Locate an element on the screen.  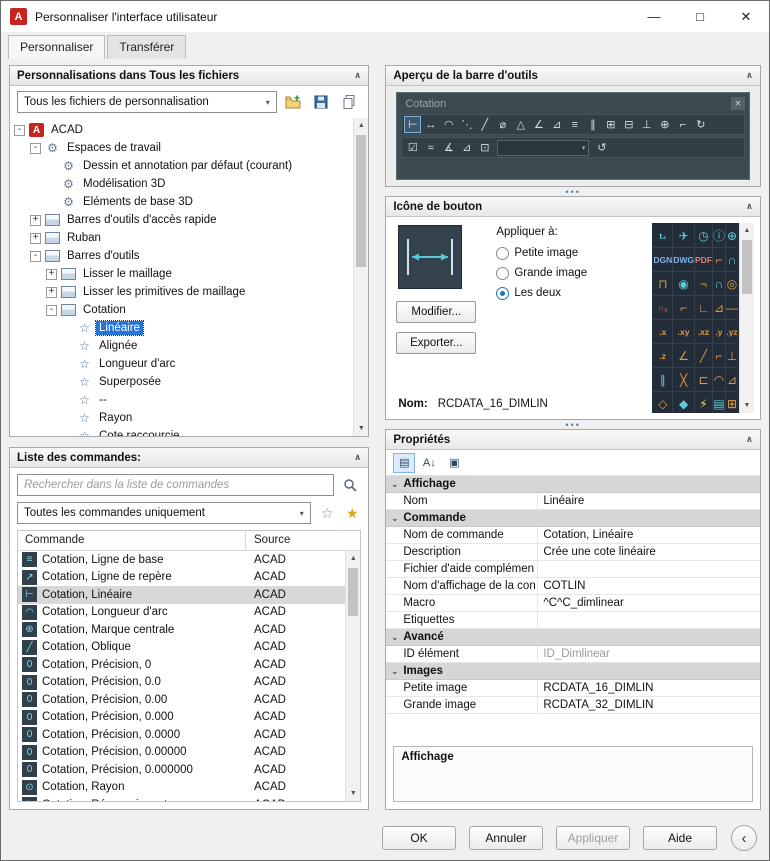
grid-image-cell: ◠ is located at coordinates (718, 379).